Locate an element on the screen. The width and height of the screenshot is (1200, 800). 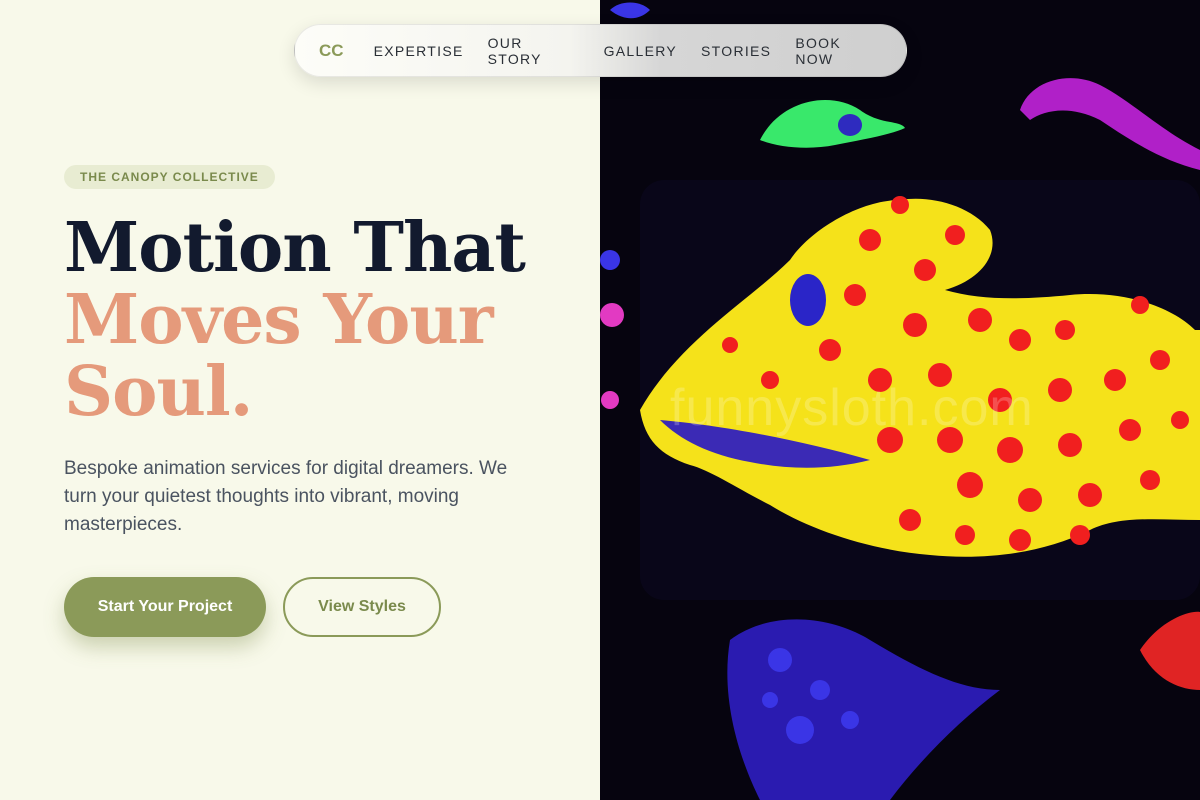
nav-item-book-now: BOOK NOW is located at coordinates (838, 51).